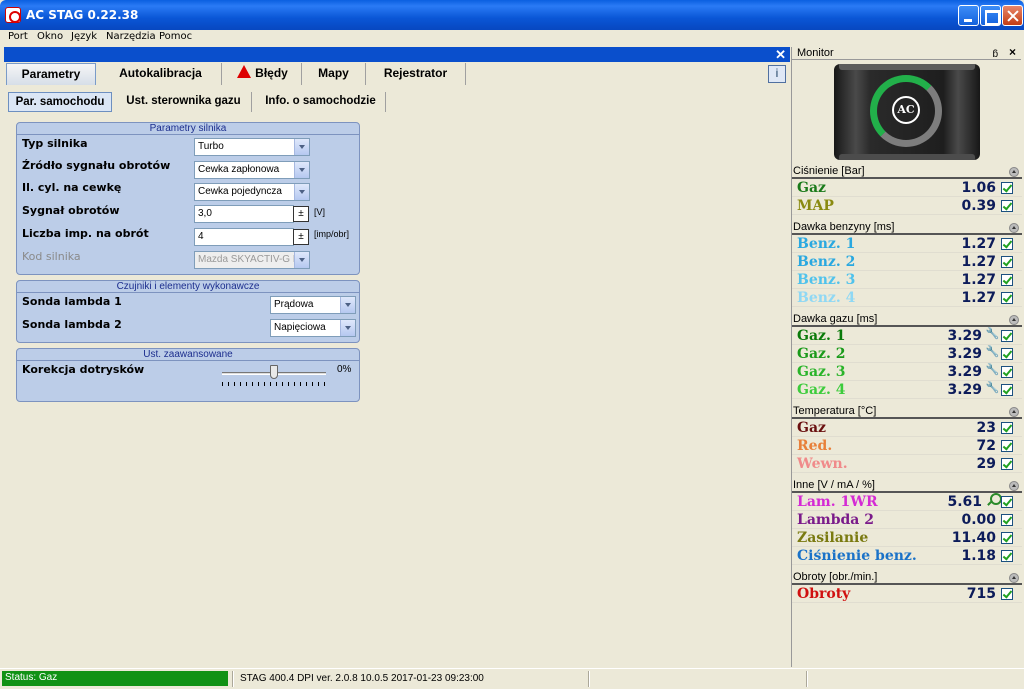 The height and width of the screenshot is (689, 1024). What do you see at coordinates (188, 375) in the screenshot?
I see `advanced-group: Ust. zaawansowane Korekcja dotrysków 0%` at bounding box center [188, 375].